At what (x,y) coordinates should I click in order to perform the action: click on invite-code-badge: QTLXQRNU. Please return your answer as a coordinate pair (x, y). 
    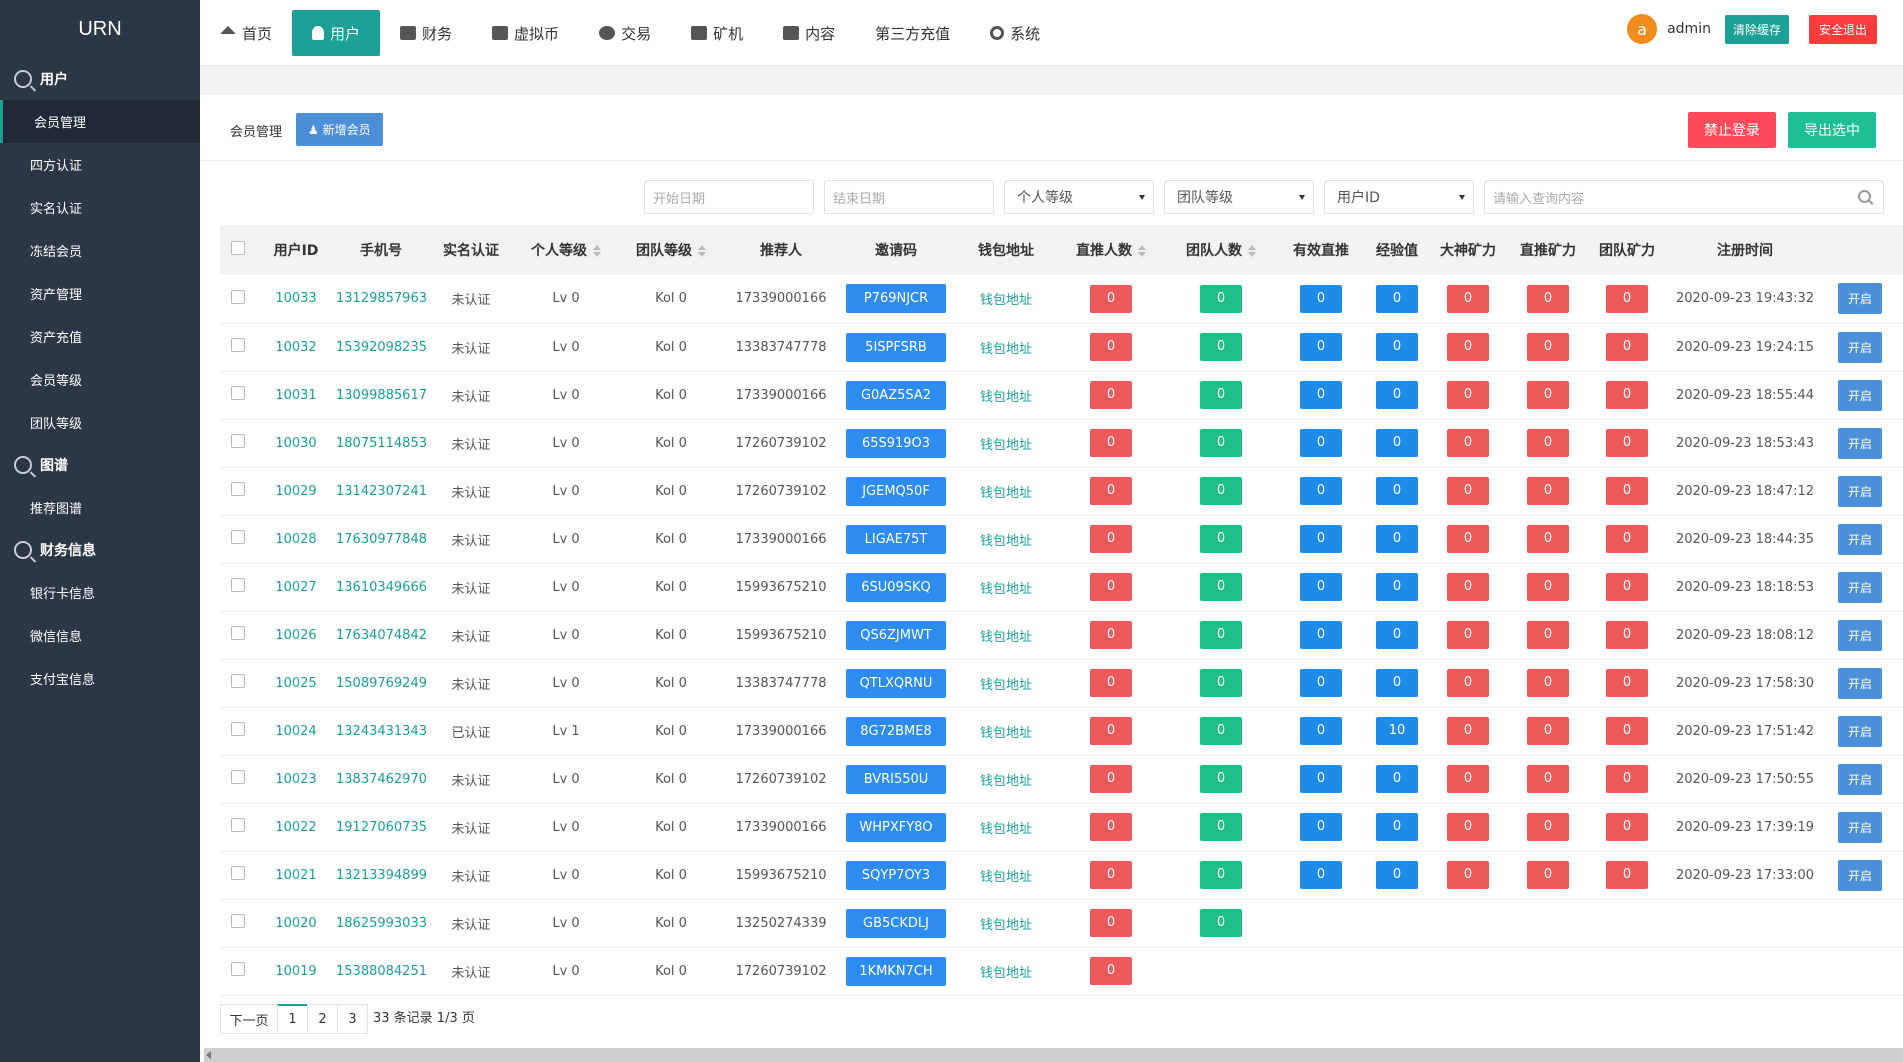
    Looking at the image, I should click on (896, 683).